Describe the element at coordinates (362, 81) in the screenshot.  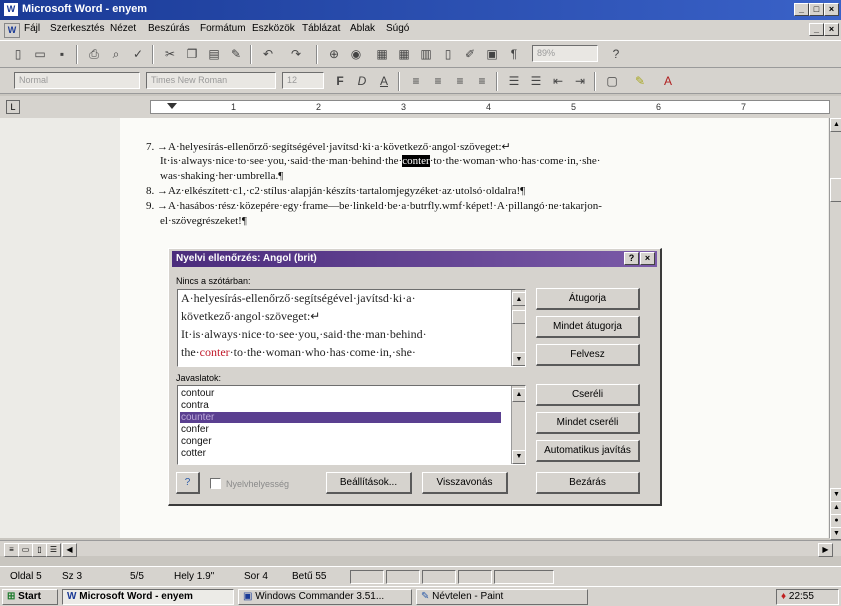
I see `italic-icon: D` at that location.